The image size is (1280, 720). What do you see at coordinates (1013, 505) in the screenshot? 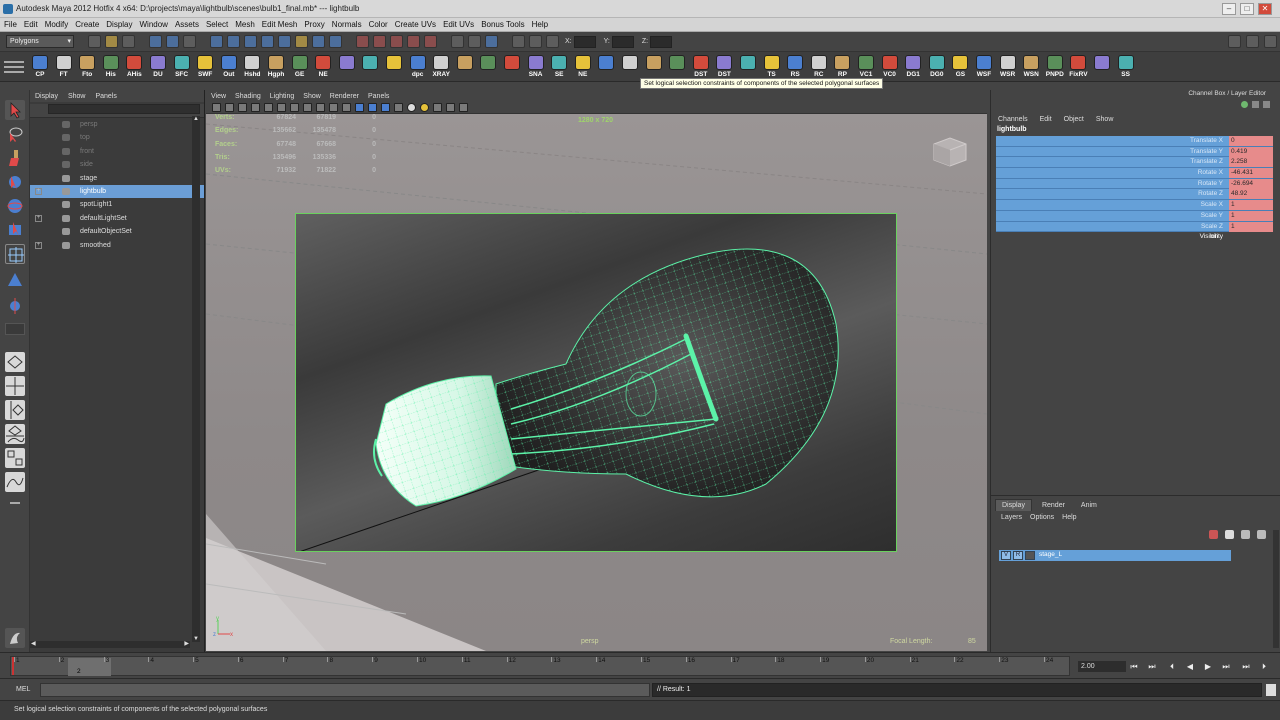
I see `tab-display: Display` at bounding box center [1013, 505].